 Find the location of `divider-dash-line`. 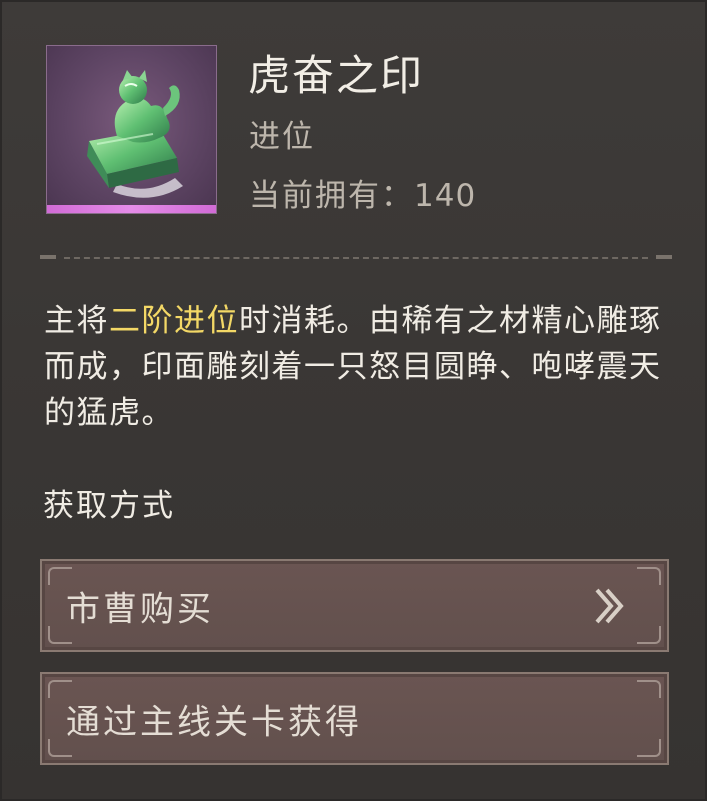

divider-dash-line is located at coordinates (356, 258).